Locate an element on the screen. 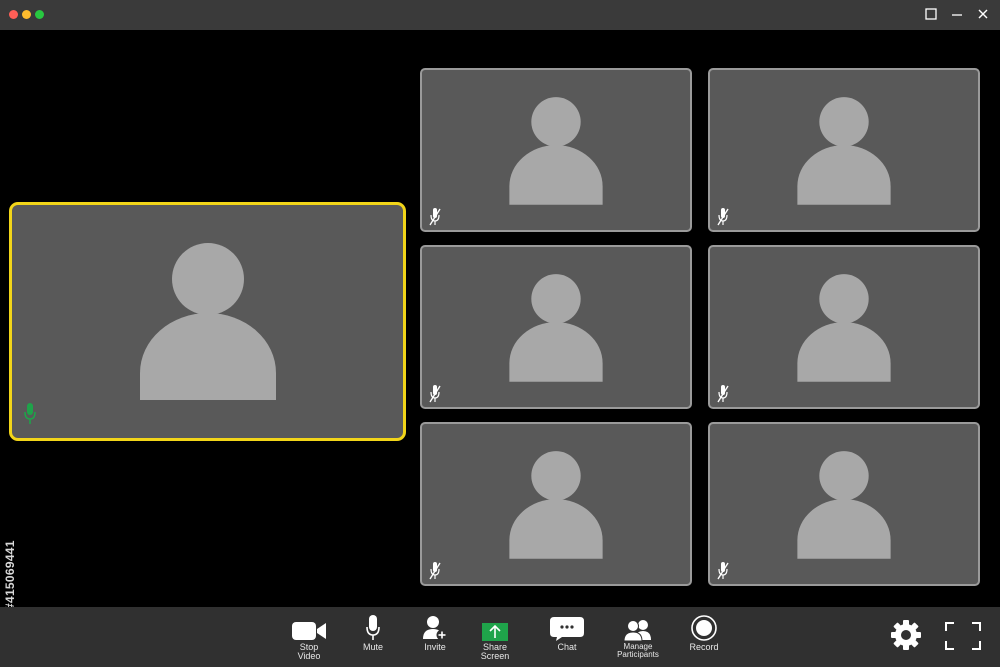 The image size is (1000, 667). record-button: Record is located at coordinates (704, 639).